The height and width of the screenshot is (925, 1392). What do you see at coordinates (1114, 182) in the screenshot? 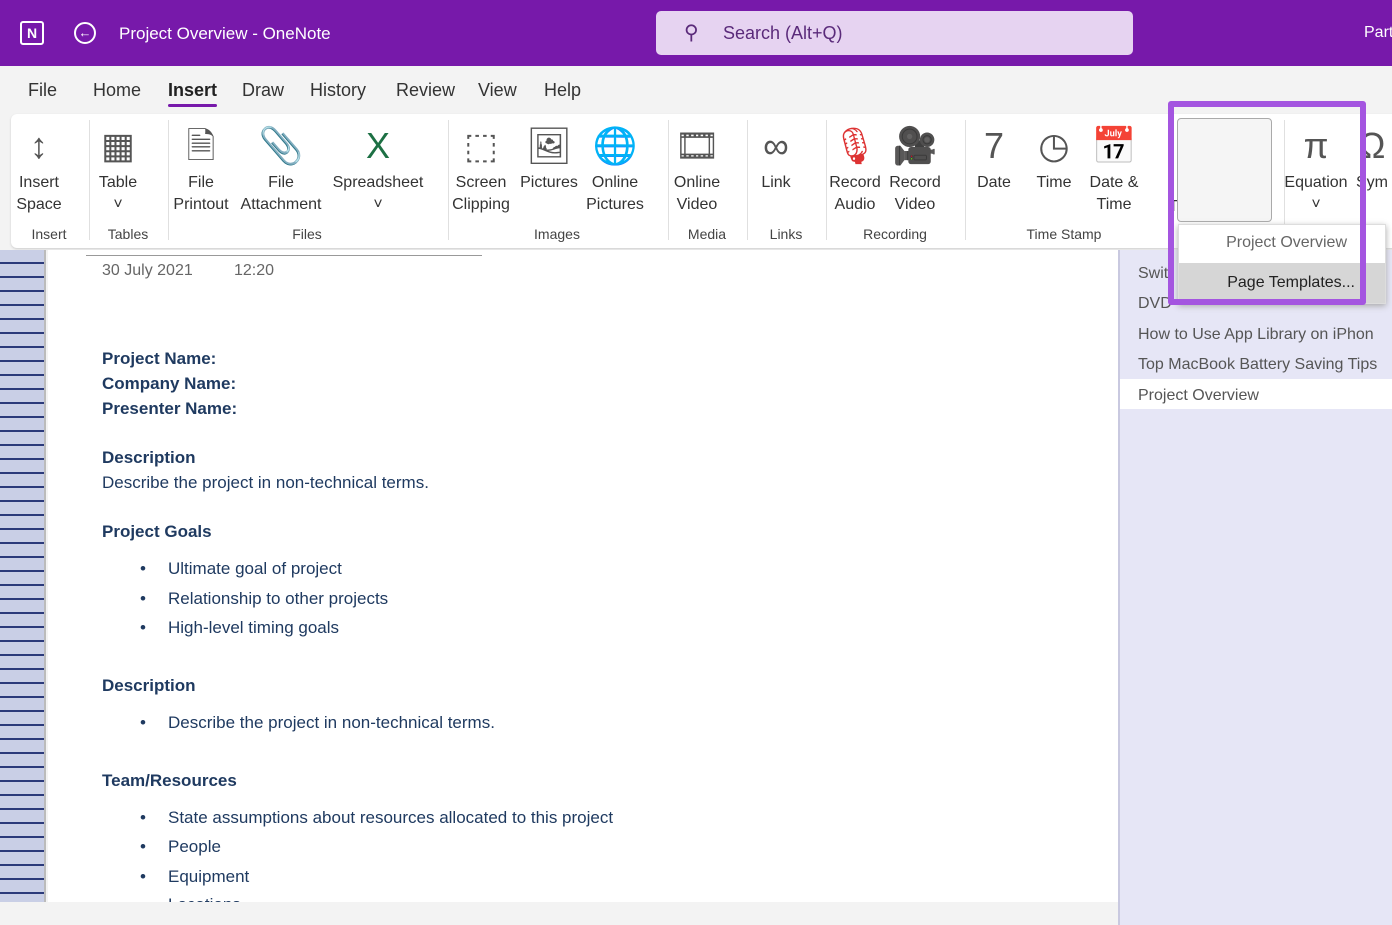
I see `button-label: Date &` at bounding box center [1114, 182].